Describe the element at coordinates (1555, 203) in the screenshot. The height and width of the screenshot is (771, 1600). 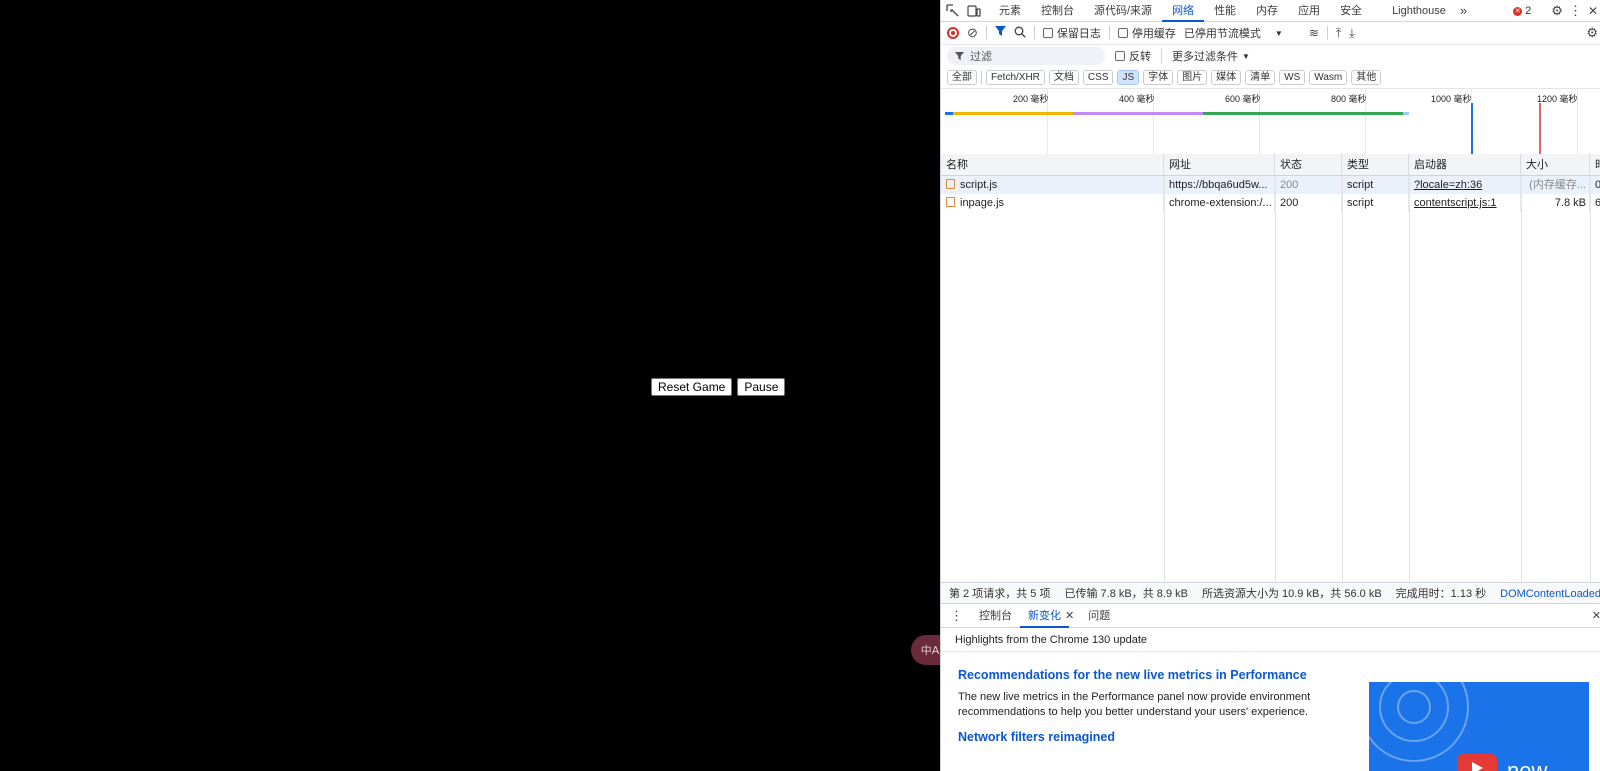
I see `request-size: 7.8 kB` at that location.